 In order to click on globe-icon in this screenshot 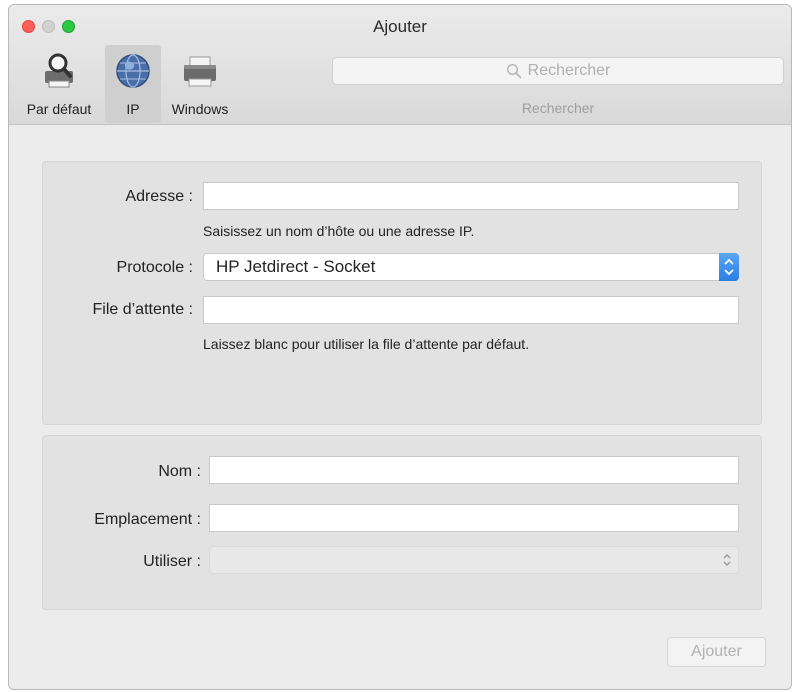, I will do `click(133, 71)`.